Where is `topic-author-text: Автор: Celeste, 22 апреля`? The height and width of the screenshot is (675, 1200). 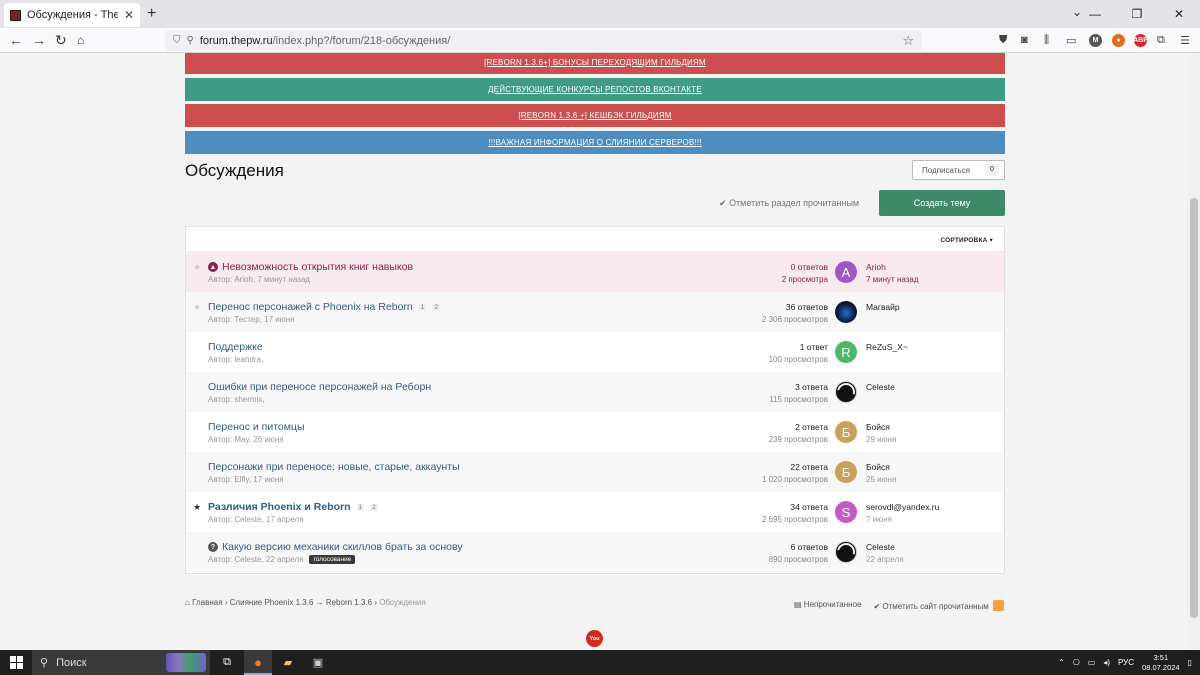
topic-author-text: Автор: Celeste, 22 апреля is located at coordinates (256, 559).